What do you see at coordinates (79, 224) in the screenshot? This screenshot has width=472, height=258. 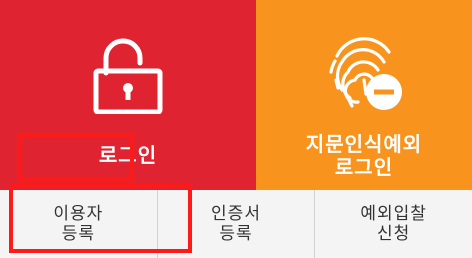 I see `user-registration-button: 이용자 등록` at bounding box center [79, 224].